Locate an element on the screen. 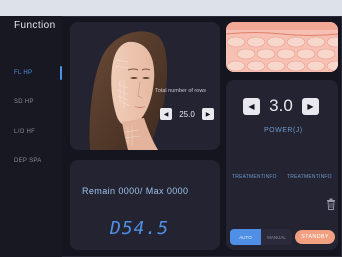 Image resolution: width=342 pixels, height=257 pixels. power-increment-button: ▶ is located at coordinates (310, 106).